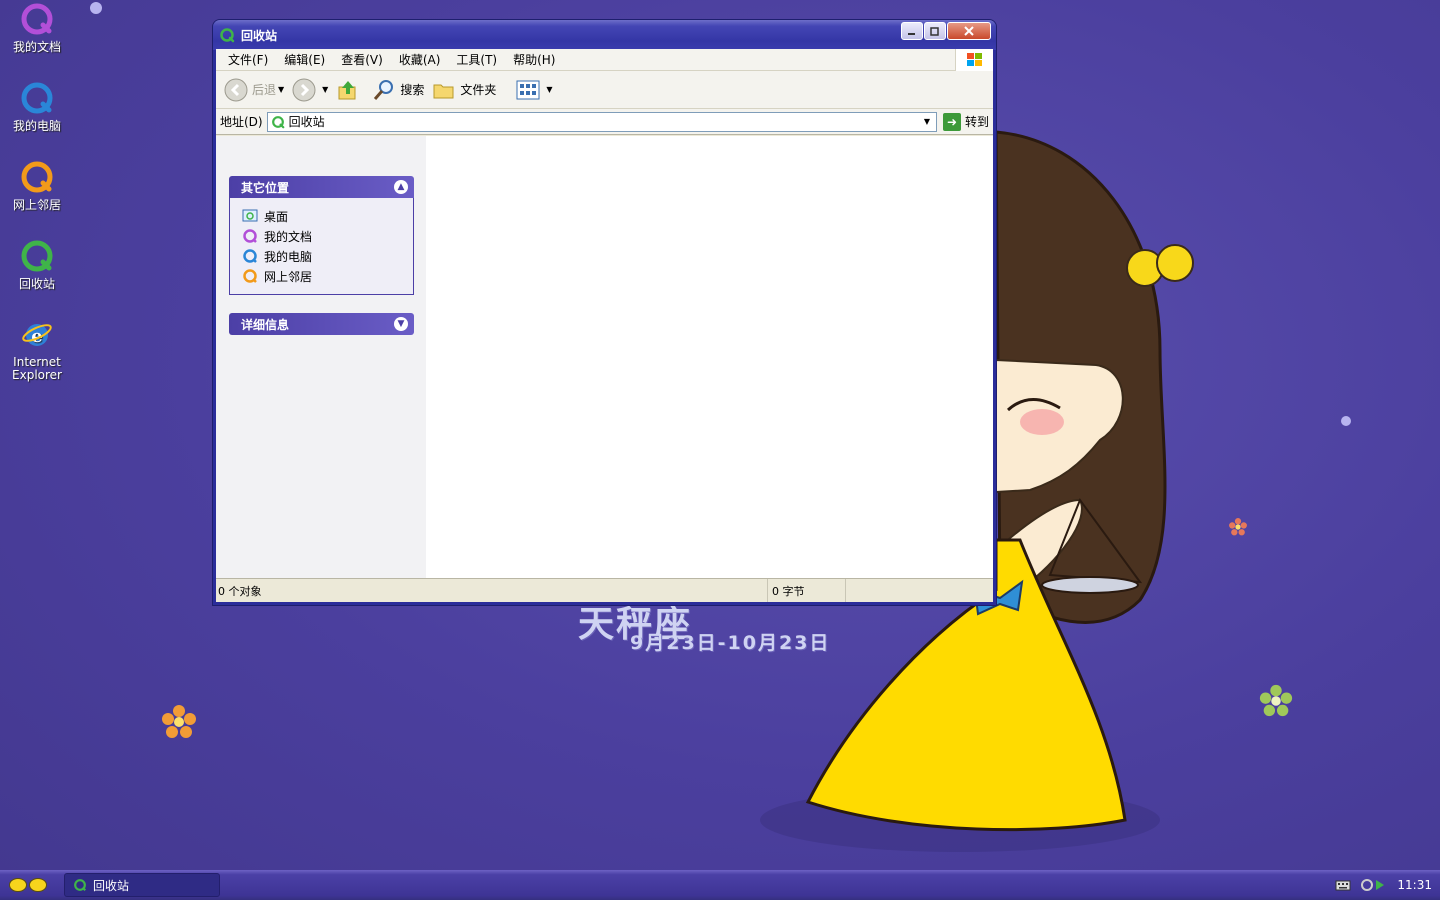 The height and width of the screenshot is (900, 1440). Describe the element at coordinates (304, 59) in the screenshot. I see `menu-edit: 编辑(E)` at that location.